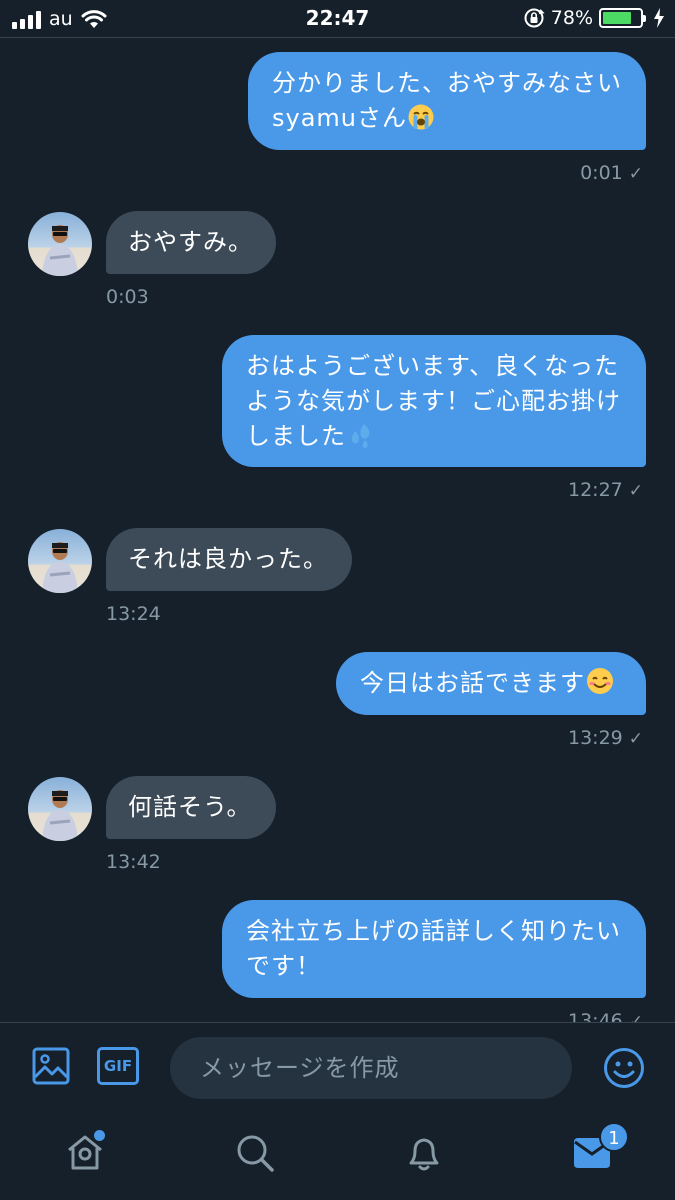  Describe the element at coordinates (421, 122) in the screenshot. I see `loudly-crying-face-icon` at that location.